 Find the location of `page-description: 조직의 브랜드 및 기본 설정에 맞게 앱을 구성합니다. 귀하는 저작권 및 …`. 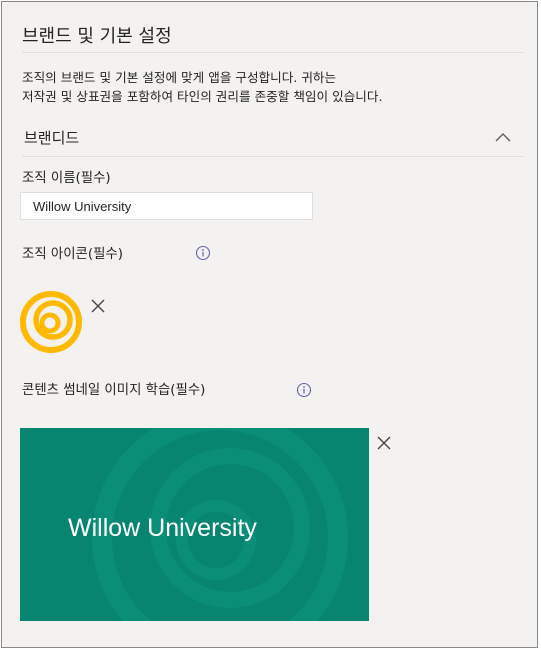

page-description: 조직의 브랜드 및 기본 설정에 맞게 앱을 구성합니다. 귀하는 저작권 및 … is located at coordinates (272, 87).